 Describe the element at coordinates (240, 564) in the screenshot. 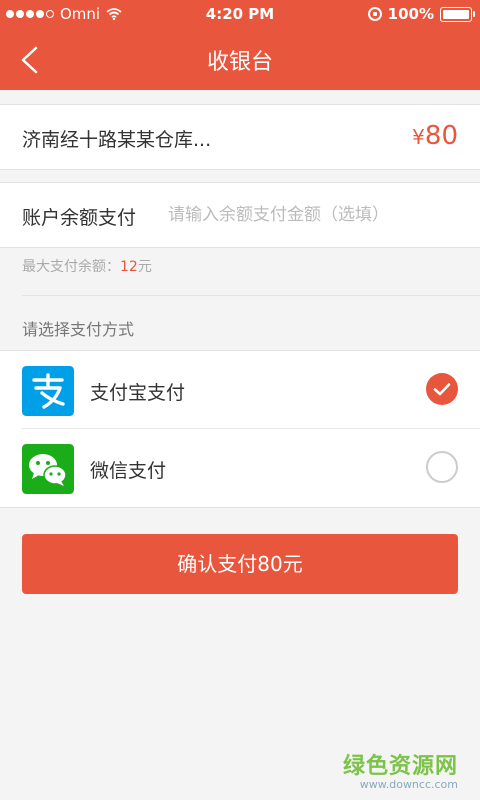

I see `confirm-payment-button: 确认支付80元` at that location.